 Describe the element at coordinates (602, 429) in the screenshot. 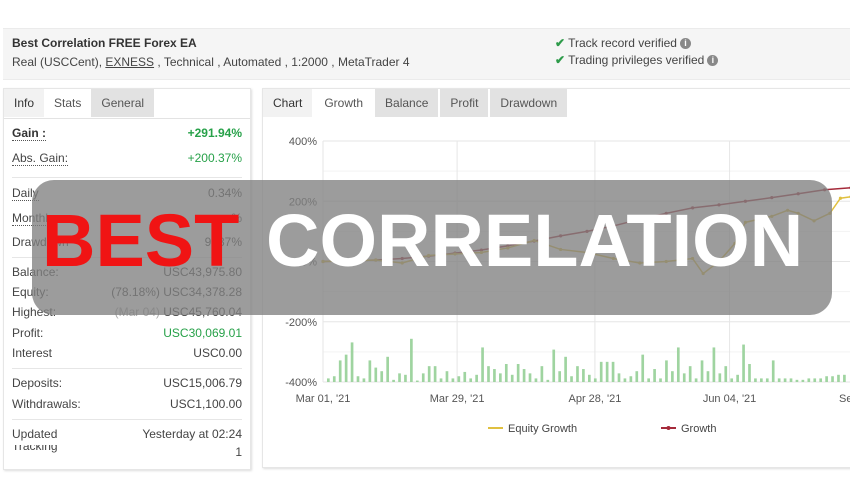

I see `chart-legend: Equity Growth Growth` at that location.